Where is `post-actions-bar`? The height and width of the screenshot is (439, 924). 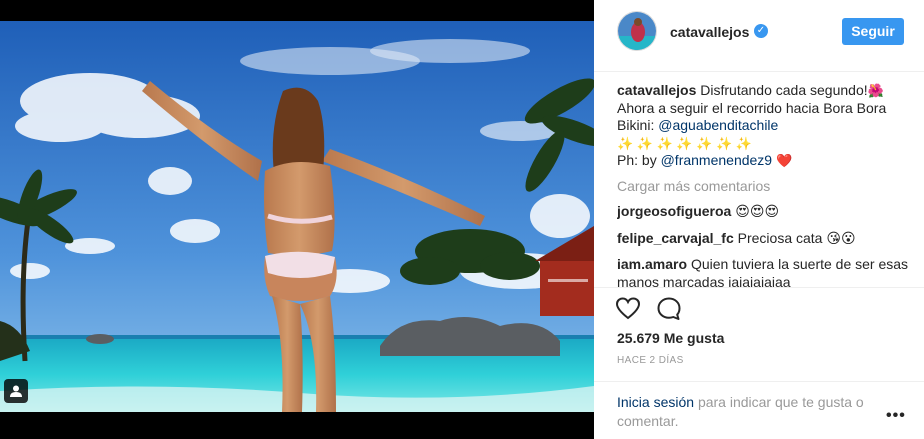 post-actions-bar is located at coordinates (759, 307).